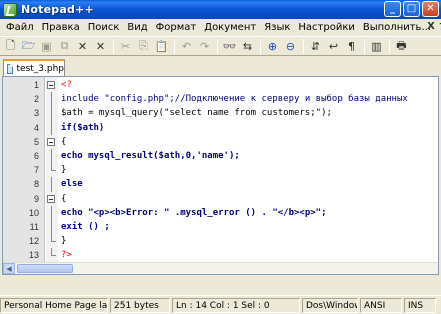  What do you see at coordinates (431, 26) in the screenshot?
I see `close-document-icon: X` at bounding box center [431, 26].